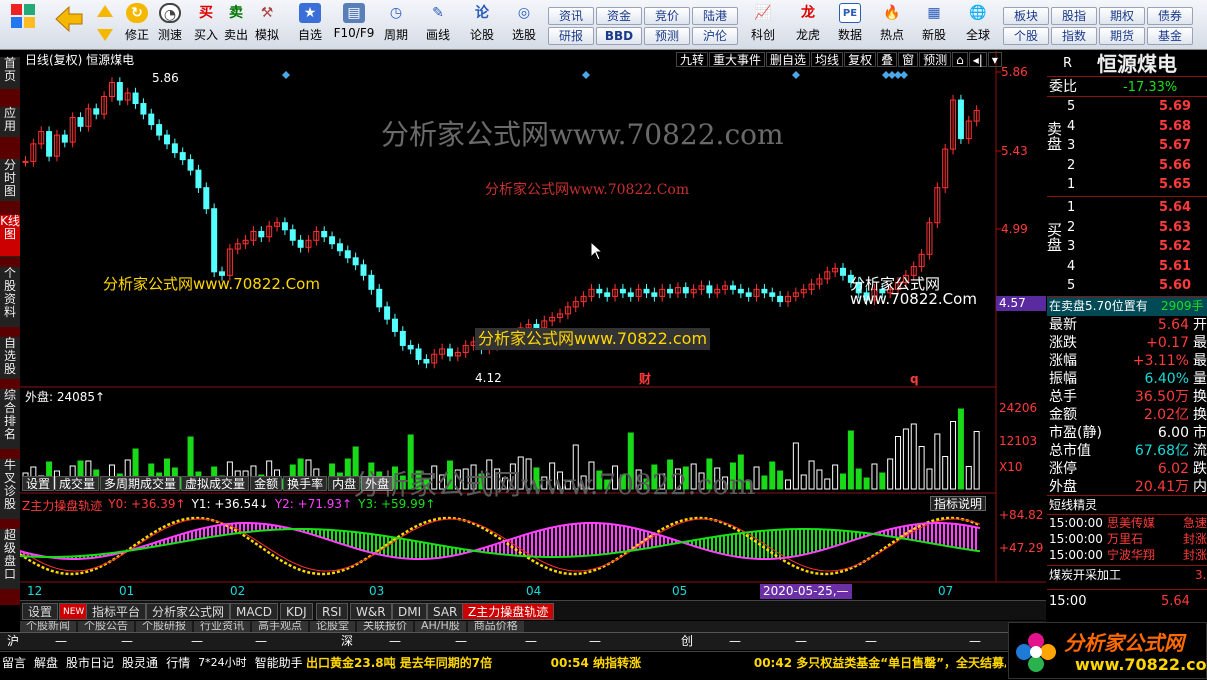  I want to click on f10-button: ▤ F10/F9, so click(354, 25).